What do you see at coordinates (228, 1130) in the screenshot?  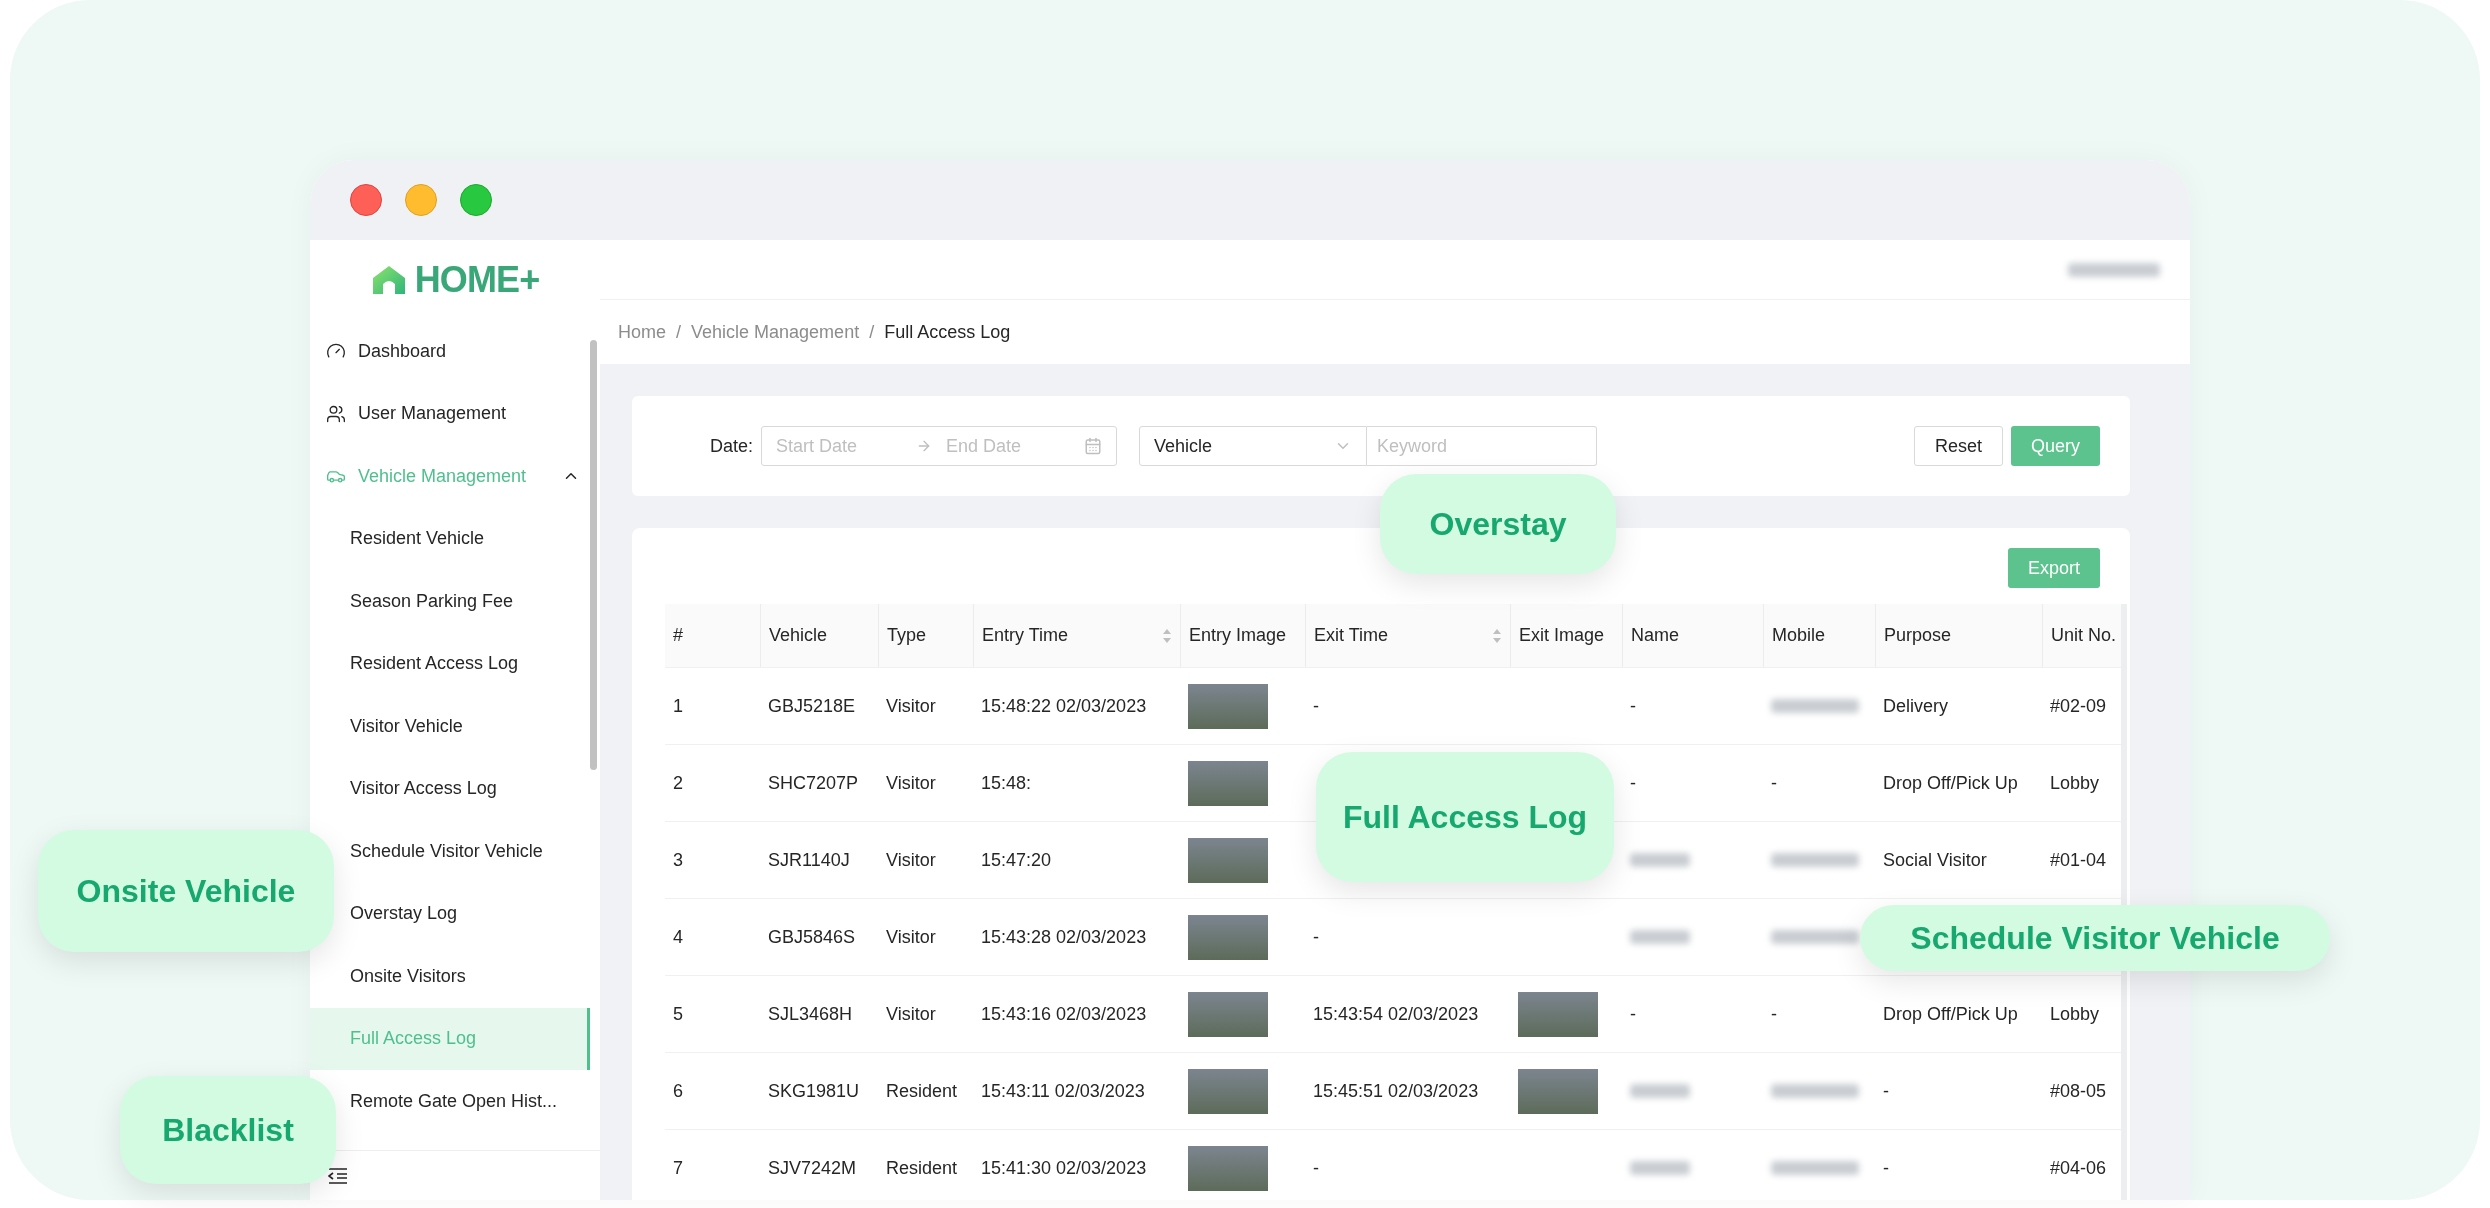 I see `feature-callout: Blacklist` at bounding box center [228, 1130].